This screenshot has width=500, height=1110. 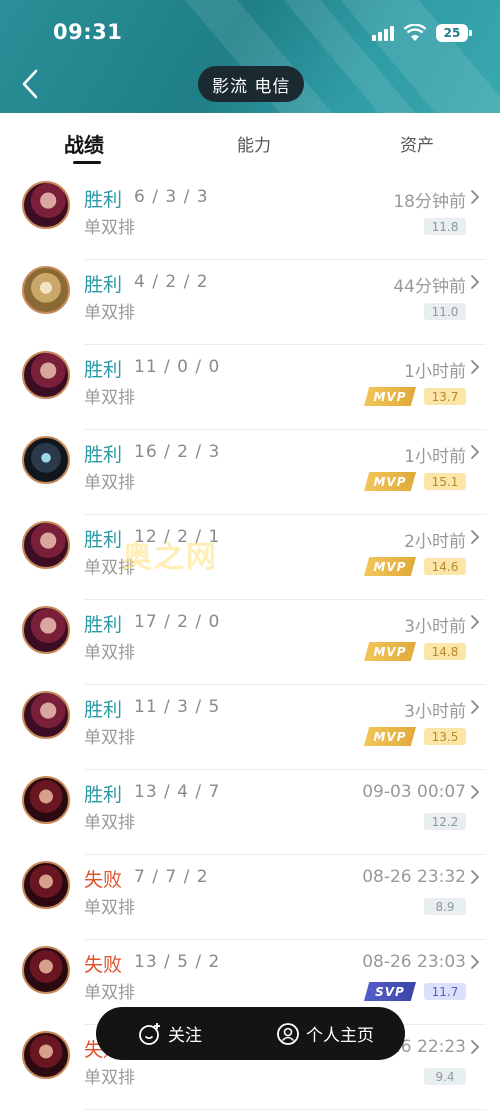 I want to click on follow-icon, so click(x=149, y=1033).